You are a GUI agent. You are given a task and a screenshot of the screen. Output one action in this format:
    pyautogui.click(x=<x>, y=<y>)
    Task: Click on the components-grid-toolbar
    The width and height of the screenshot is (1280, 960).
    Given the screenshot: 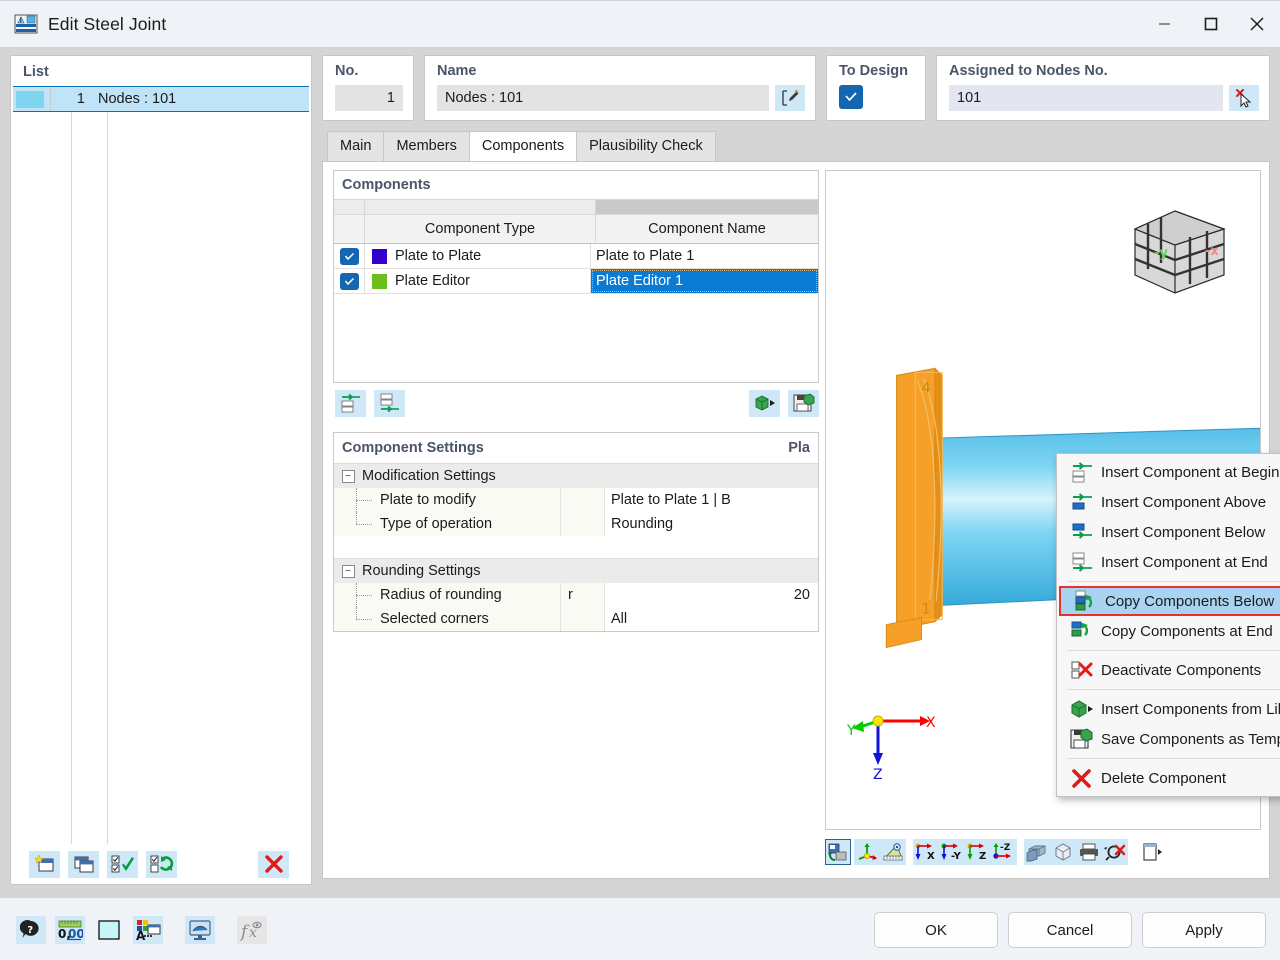 What is the action you would take?
    pyautogui.click(x=576, y=401)
    